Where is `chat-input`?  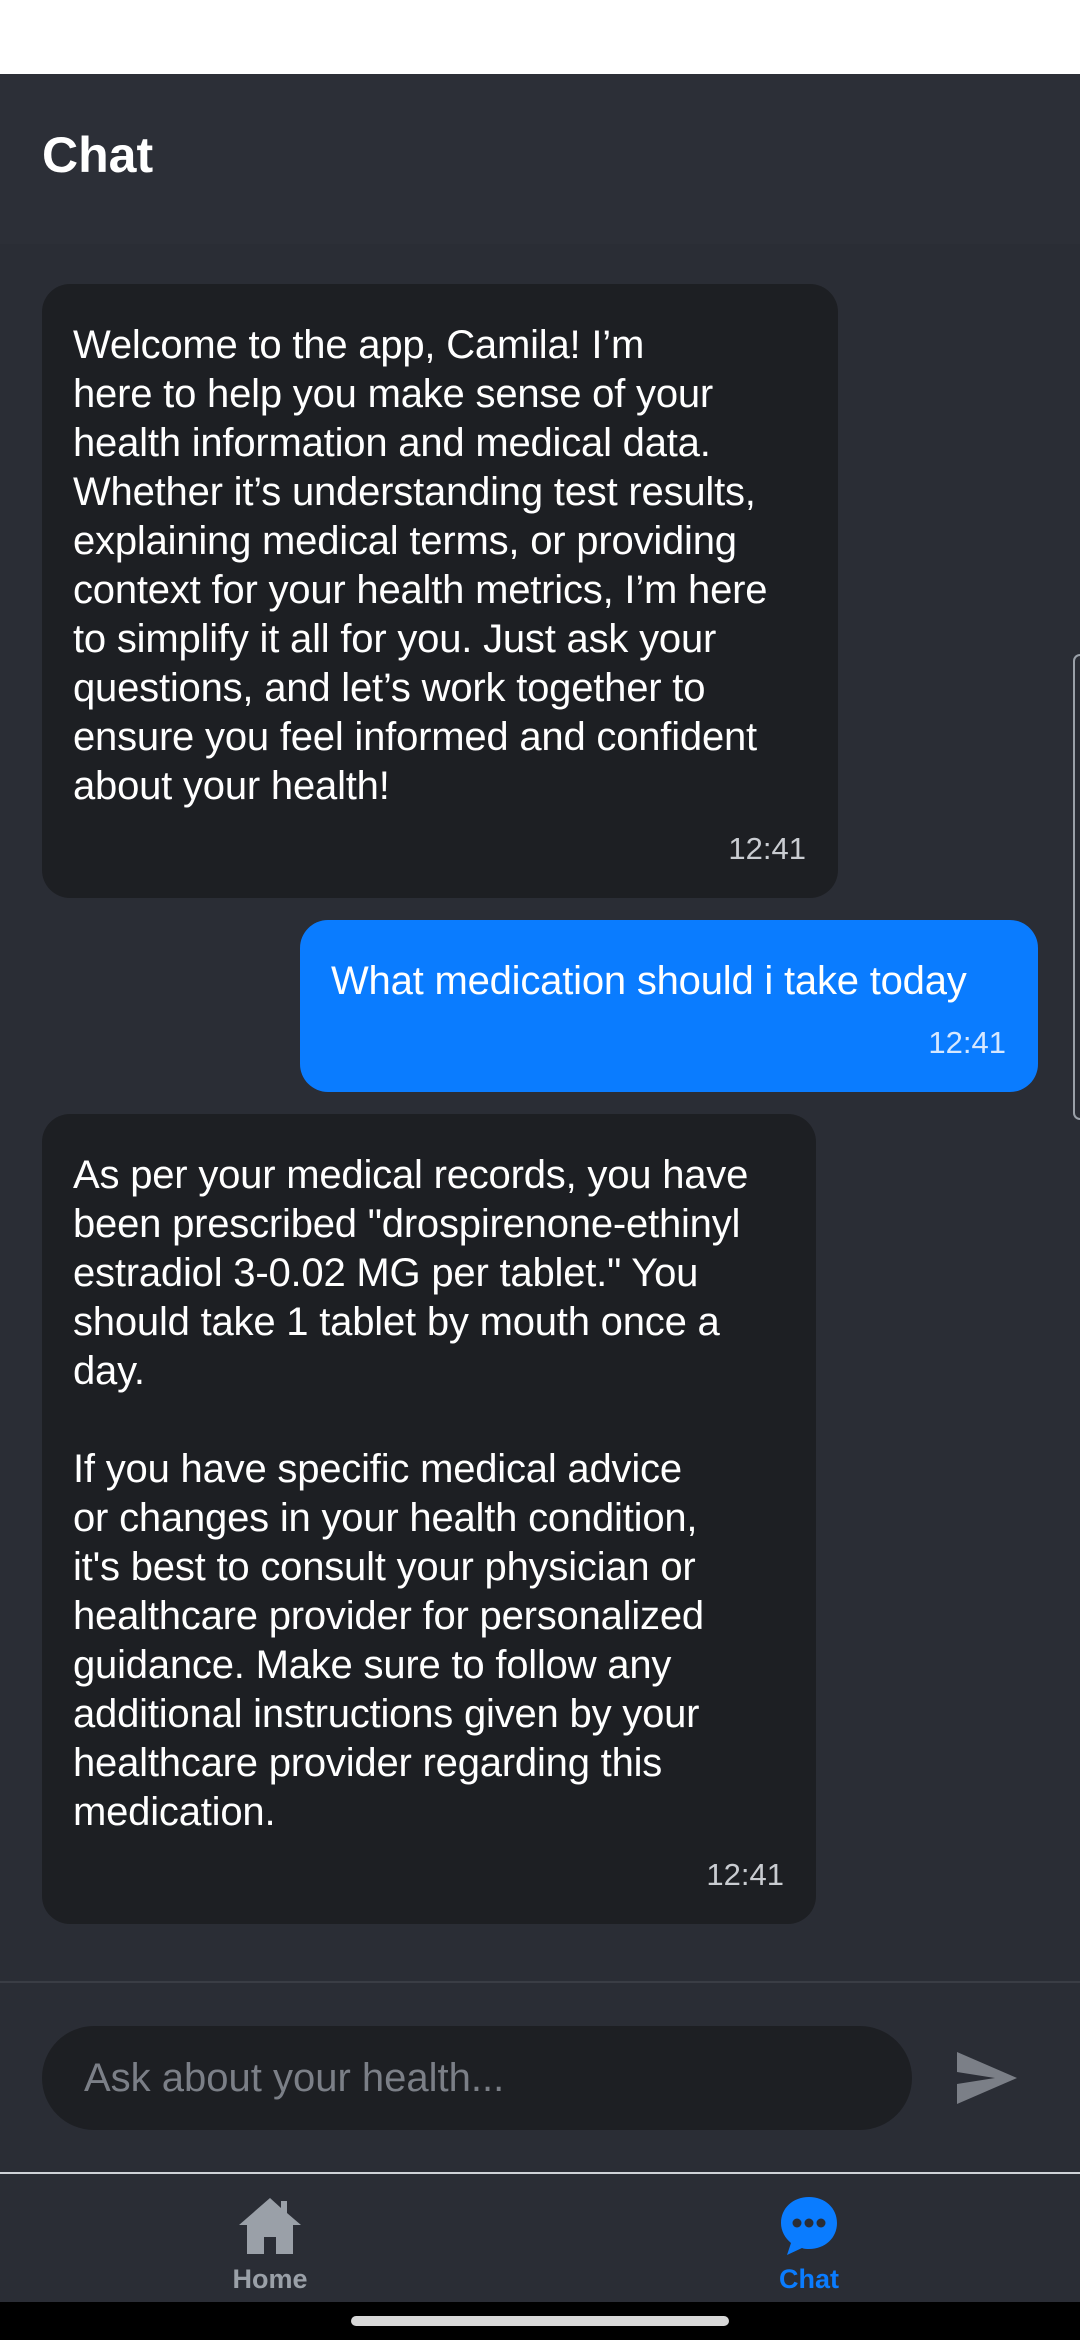
chat-input is located at coordinates (477, 2078).